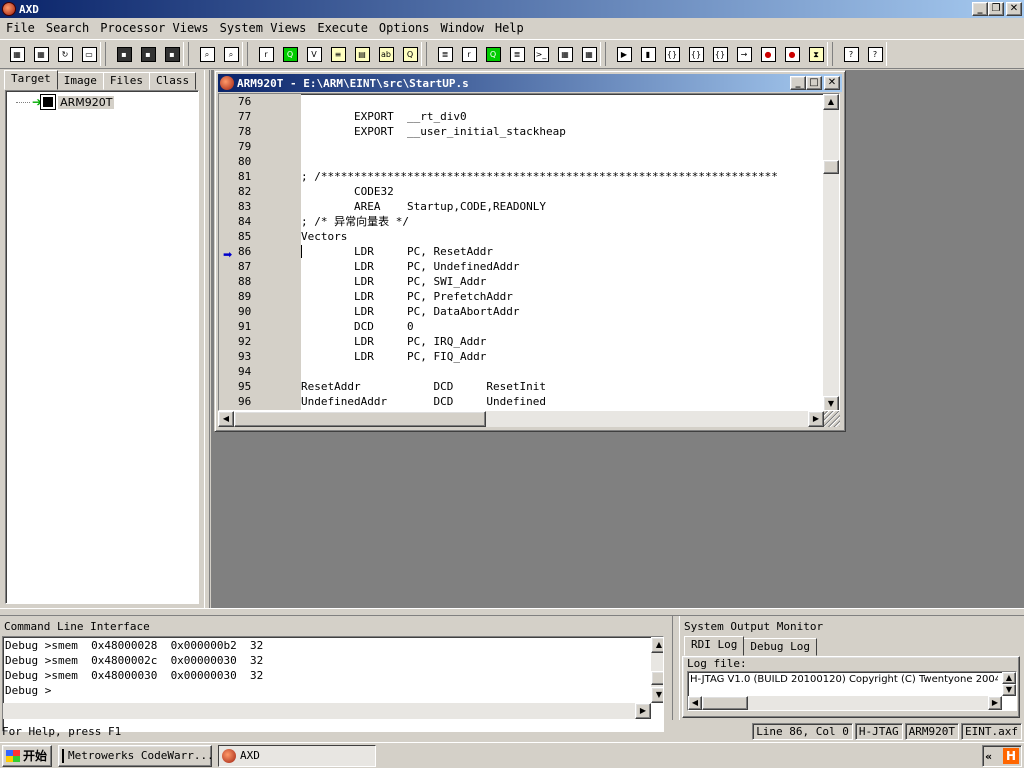 This screenshot has width=1024, height=768. I want to click on toolbar-m3-button: ▦, so click(565, 54).